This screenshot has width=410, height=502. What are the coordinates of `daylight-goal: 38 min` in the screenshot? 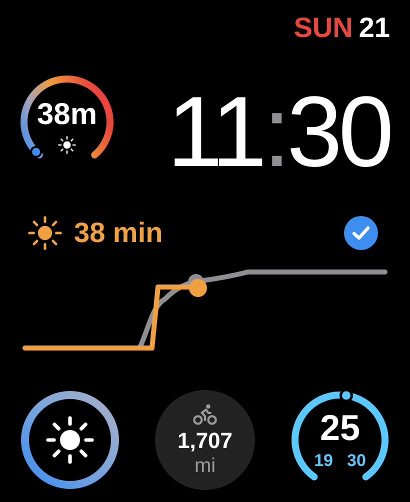 It's located at (118, 233).